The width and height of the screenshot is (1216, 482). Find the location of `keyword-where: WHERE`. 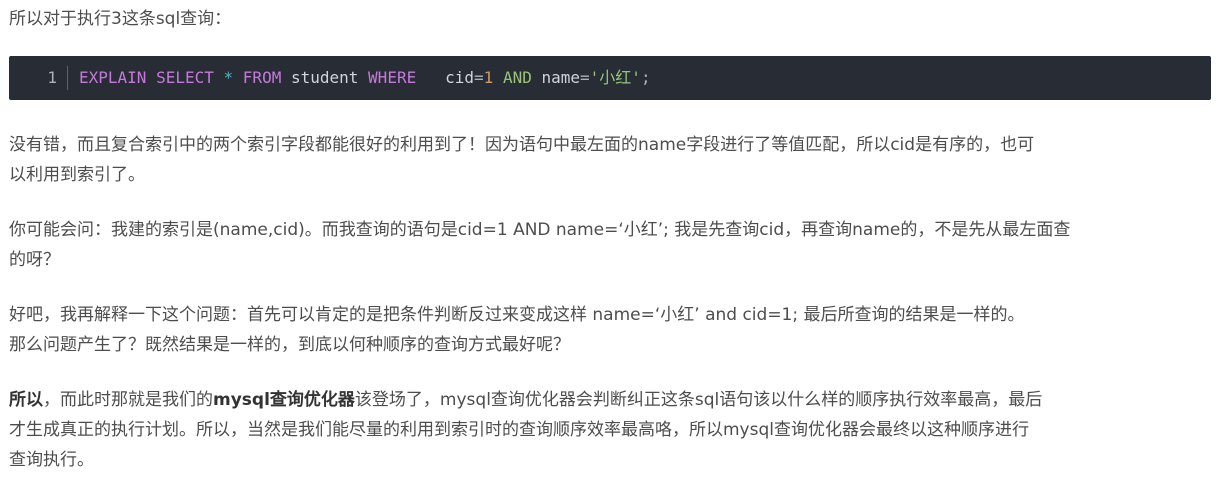

keyword-where: WHERE is located at coordinates (392, 77).